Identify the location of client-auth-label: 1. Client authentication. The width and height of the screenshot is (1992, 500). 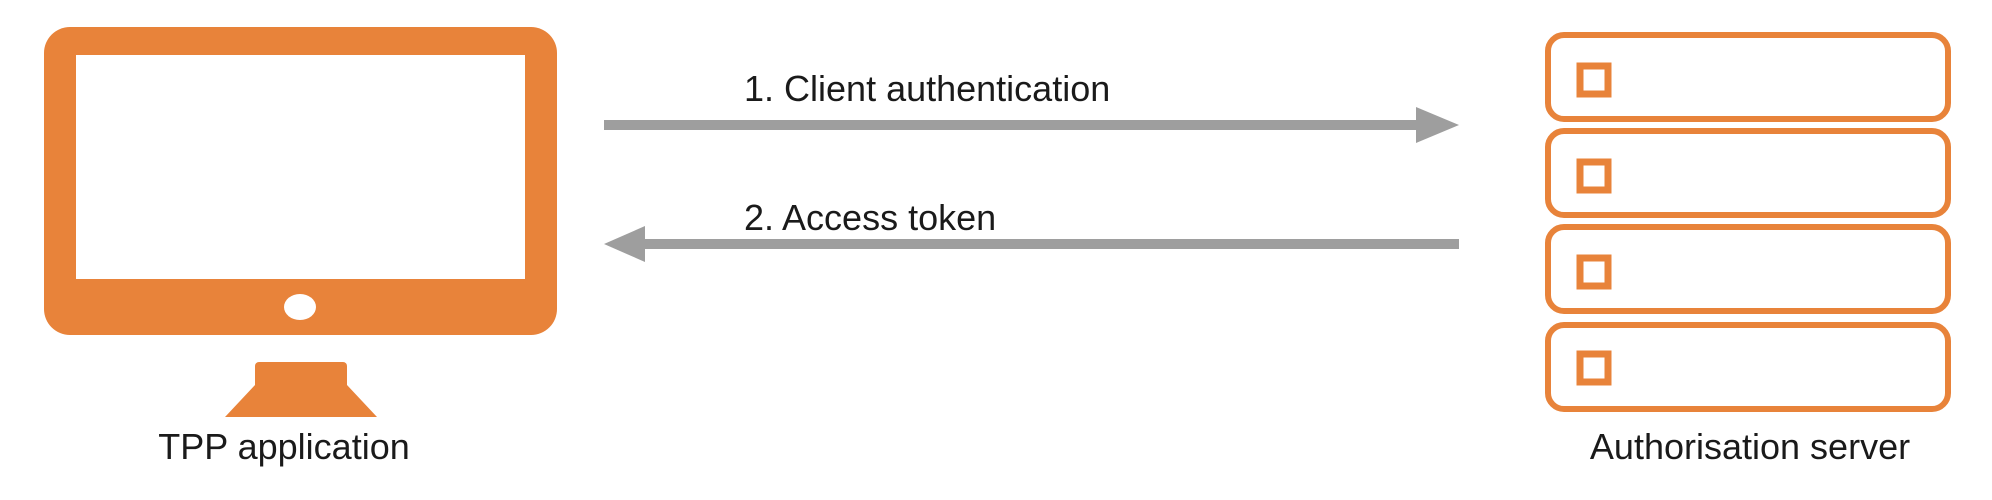
(927, 88).